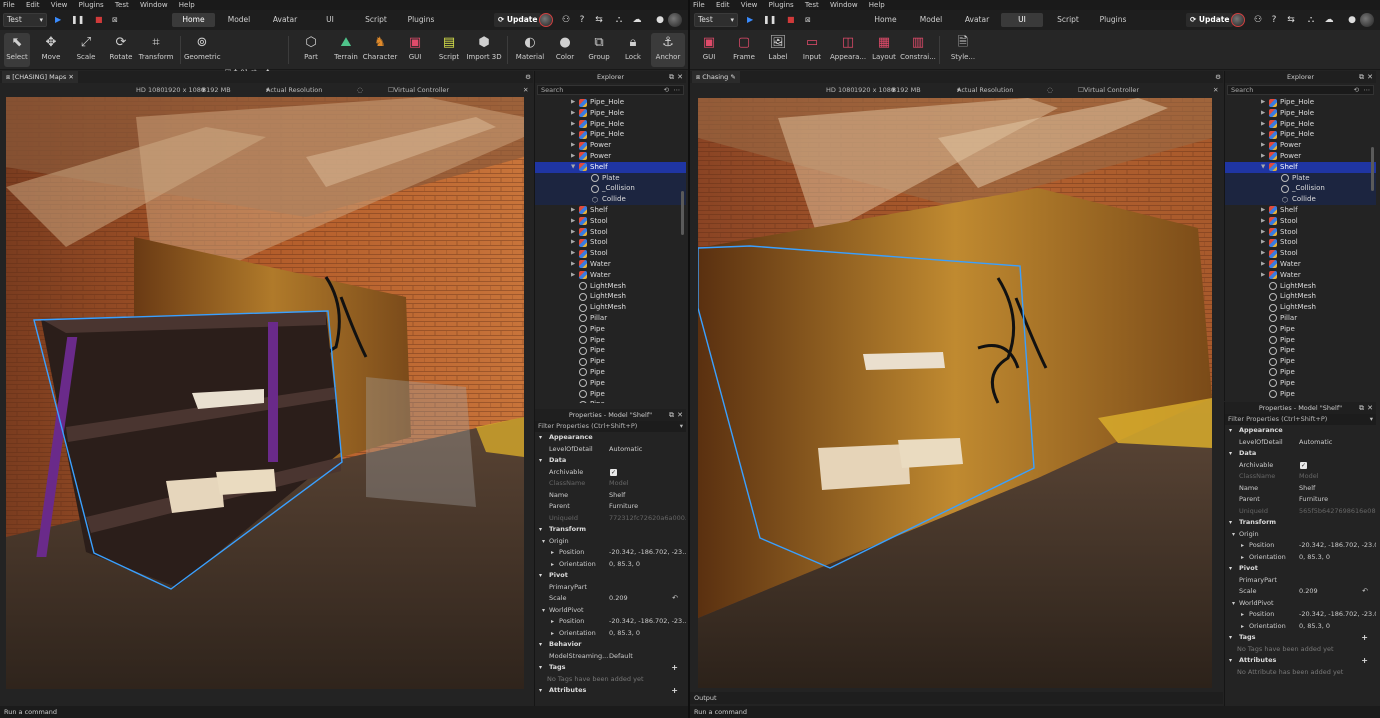  I want to click on property-row: Orientation ▸ 0, 85.3, 0, so click(610, 634).